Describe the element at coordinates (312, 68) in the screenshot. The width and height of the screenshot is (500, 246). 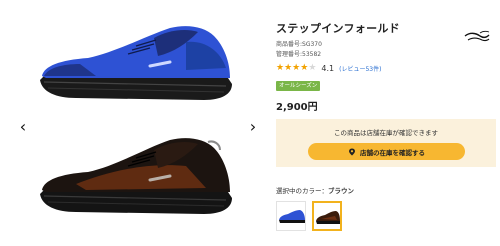
I see `star-empty-icon: ★` at that location.